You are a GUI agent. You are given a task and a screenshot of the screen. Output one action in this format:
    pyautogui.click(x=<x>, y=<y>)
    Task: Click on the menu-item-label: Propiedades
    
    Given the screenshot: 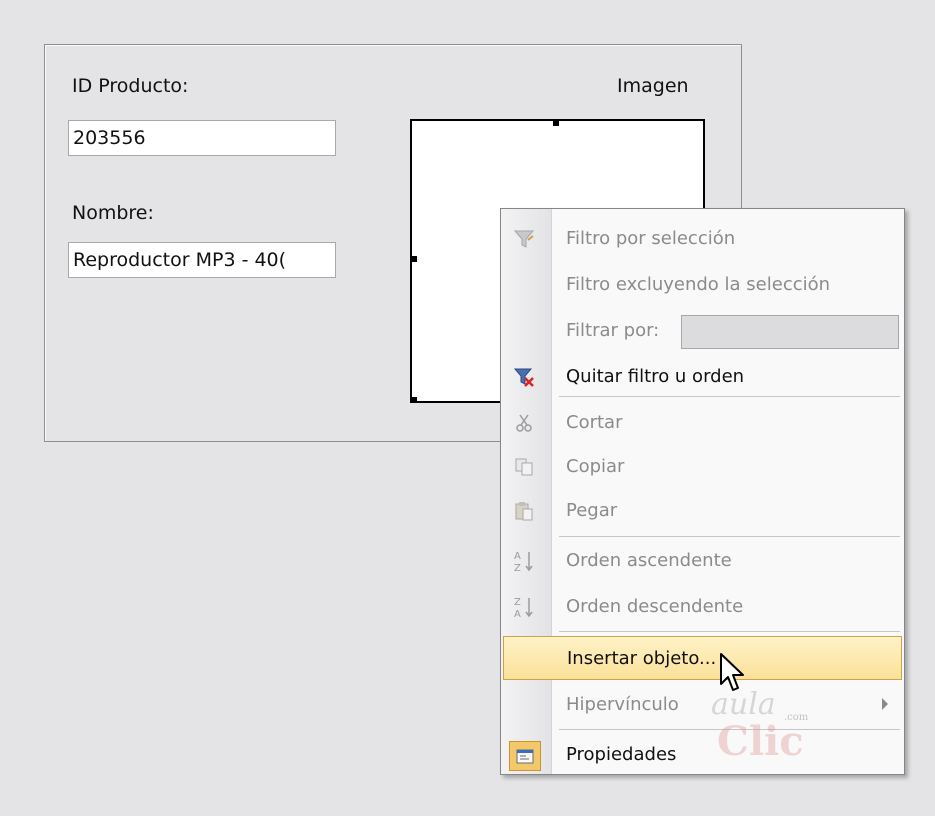 What is the action you would take?
    pyautogui.click(x=621, y=754)
    